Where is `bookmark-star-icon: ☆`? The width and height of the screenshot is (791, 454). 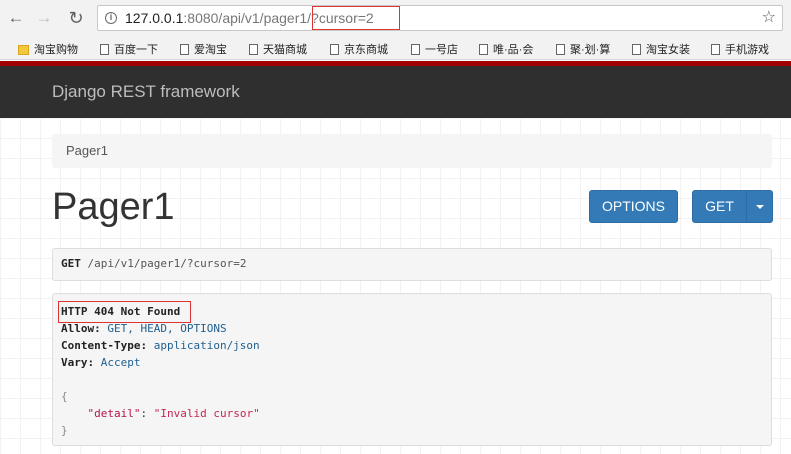 bookmark-star-icon: ☆ is located at coordinates (769, 18).